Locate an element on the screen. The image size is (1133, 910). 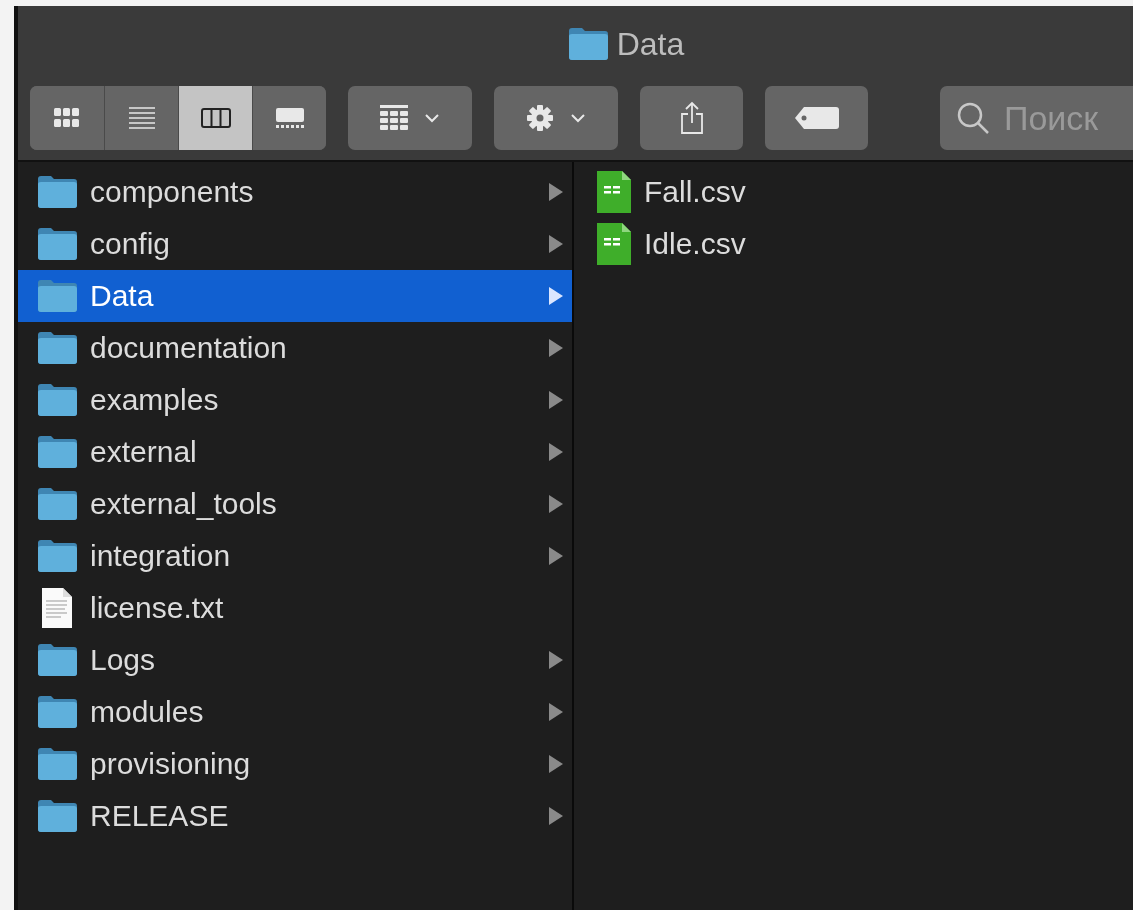
file-list-item: RELEASE is located at coordinates (295, 816).